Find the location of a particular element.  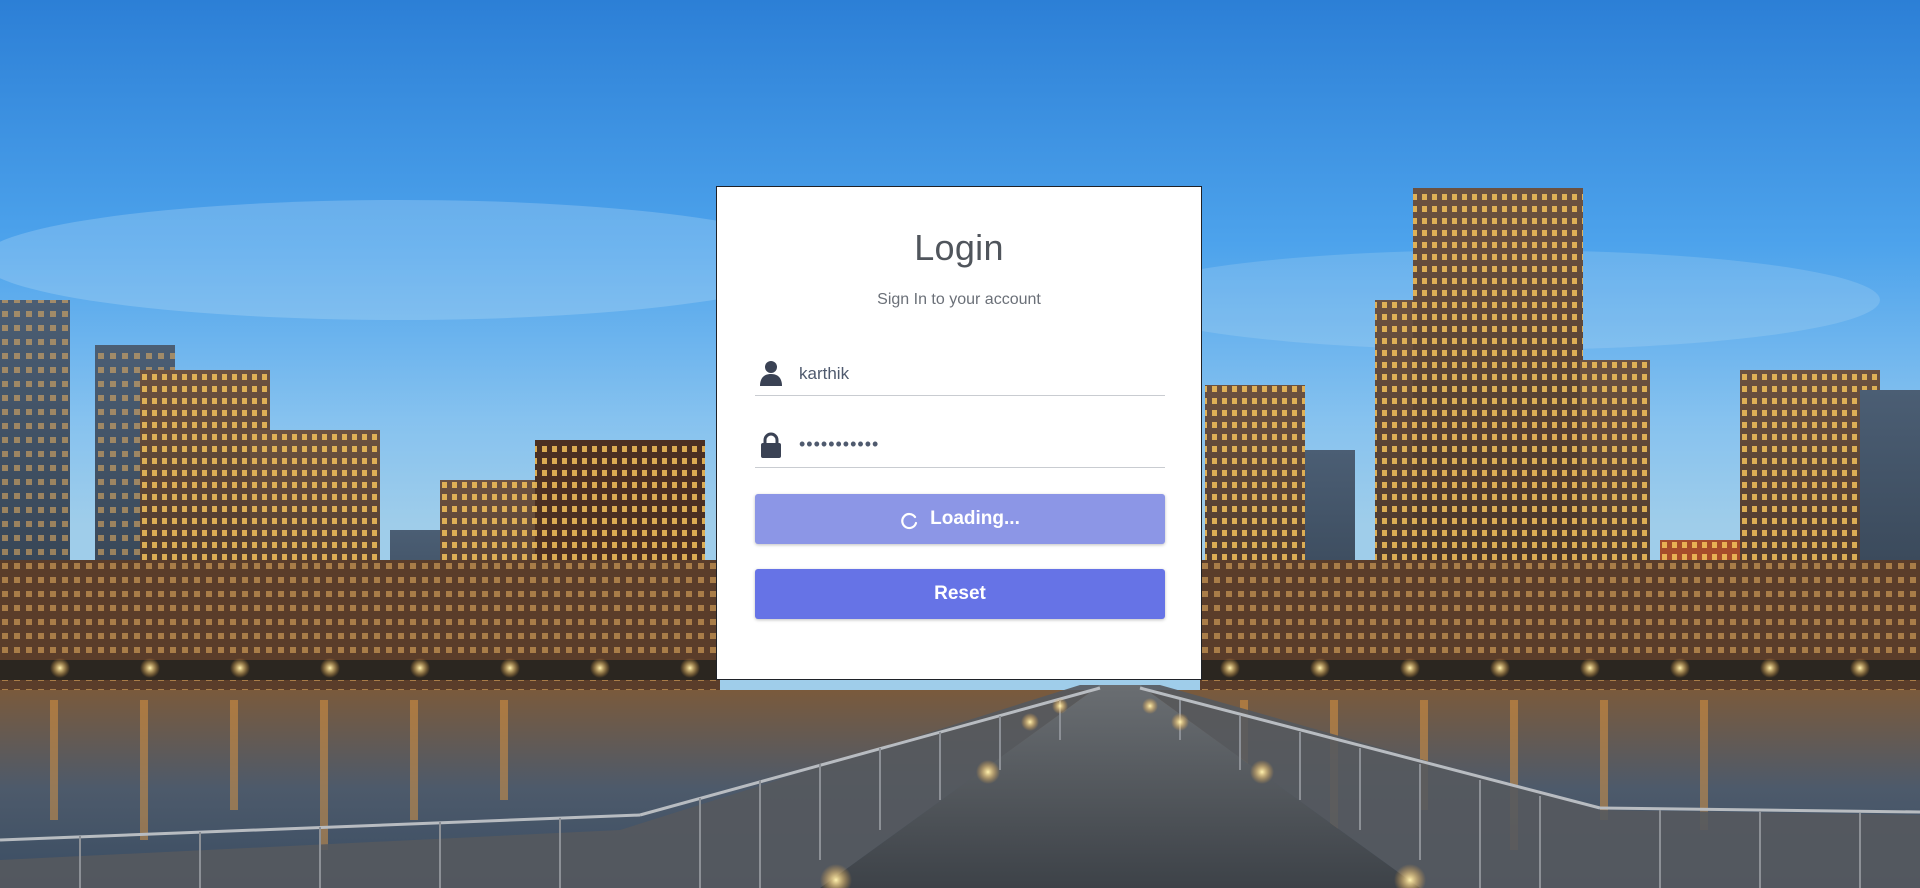

reset-label: Reset is located at coordinates (960, 593).